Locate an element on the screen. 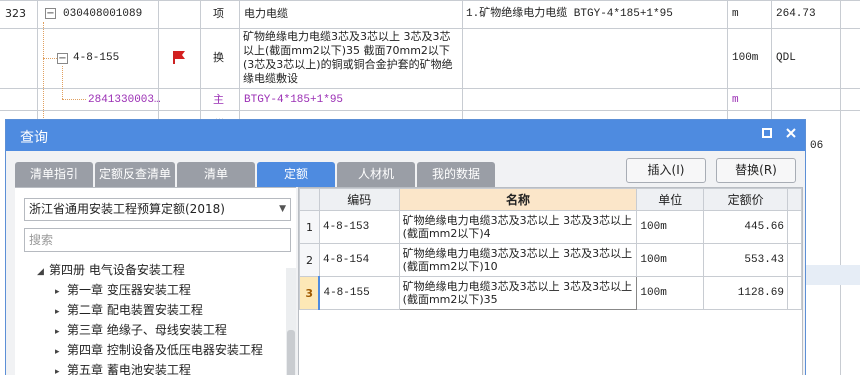 Image resolution: width=860 pixels, height=375 pixels. header-unit: 单位 is located at coordinates (670, 199).